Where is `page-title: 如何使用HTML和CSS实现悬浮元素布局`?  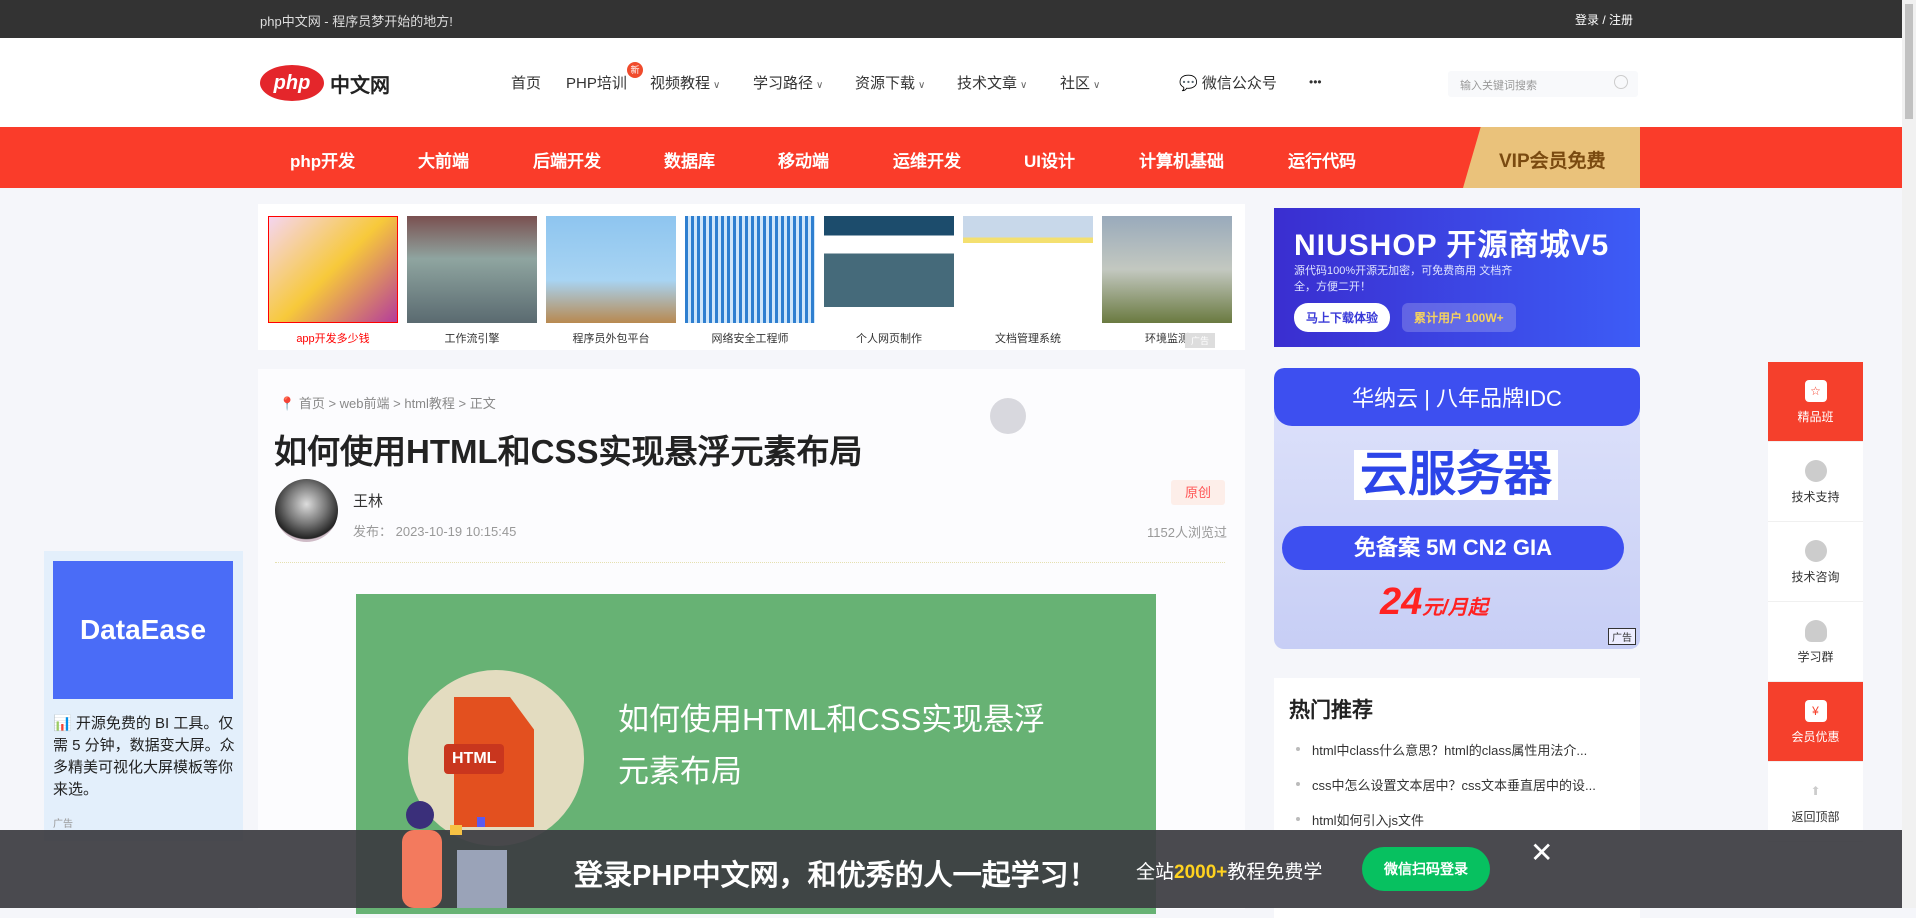
page-title: 如何使用HTML和CSS实现悬浮元素布局 is located at coordinates (568, 451).